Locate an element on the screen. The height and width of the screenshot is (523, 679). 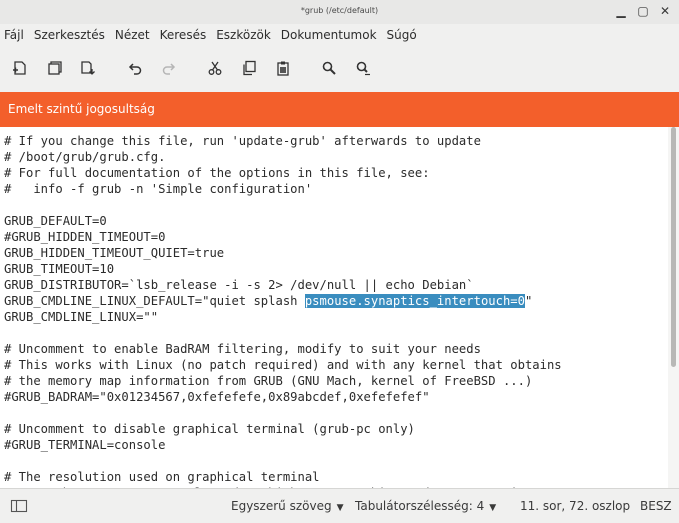
copy-icon is located at coordinates (249, 68).